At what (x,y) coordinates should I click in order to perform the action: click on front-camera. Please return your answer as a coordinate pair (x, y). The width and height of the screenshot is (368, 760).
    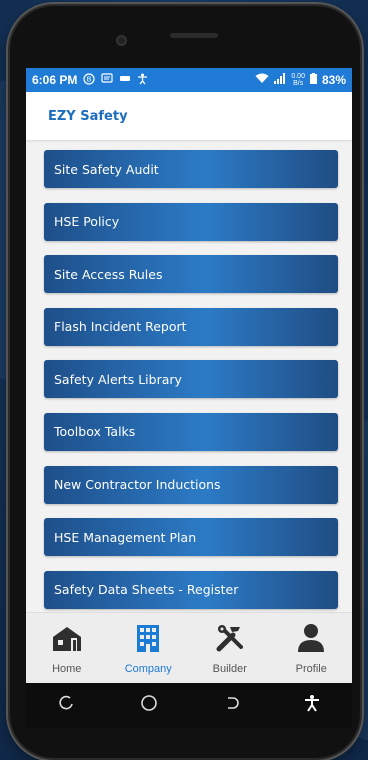
    Looking at the image, I should click on (121, 40).